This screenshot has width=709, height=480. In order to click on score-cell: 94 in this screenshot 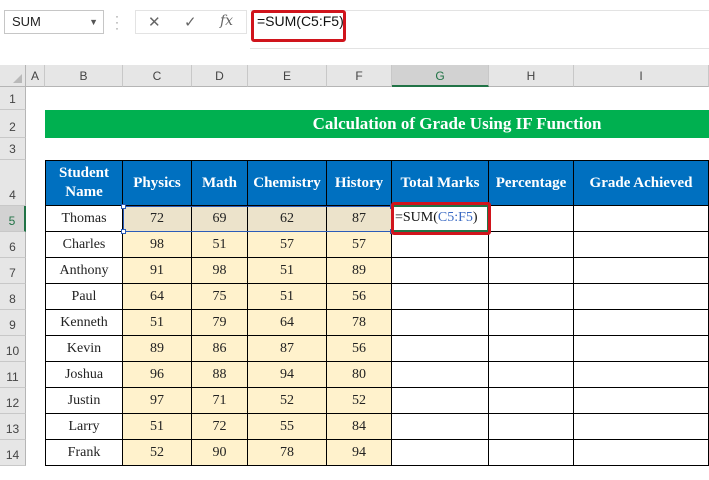, I will do `click(287, 375)`.